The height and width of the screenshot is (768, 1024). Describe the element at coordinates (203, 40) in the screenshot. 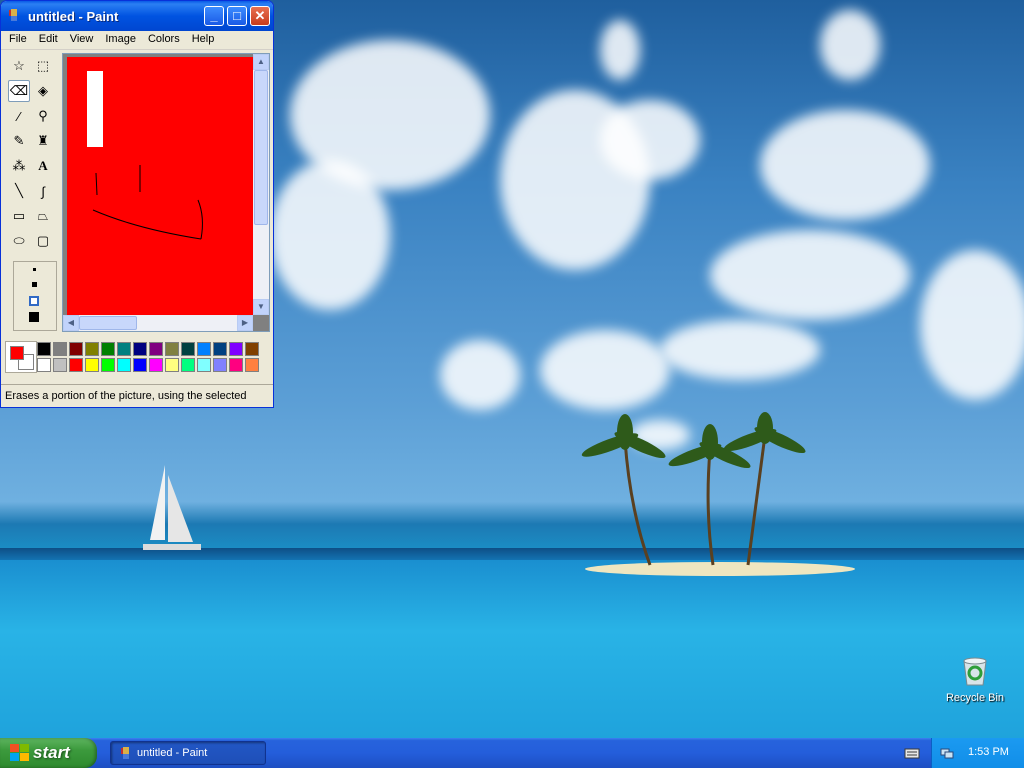

I see `menu-help: Help` at that location.